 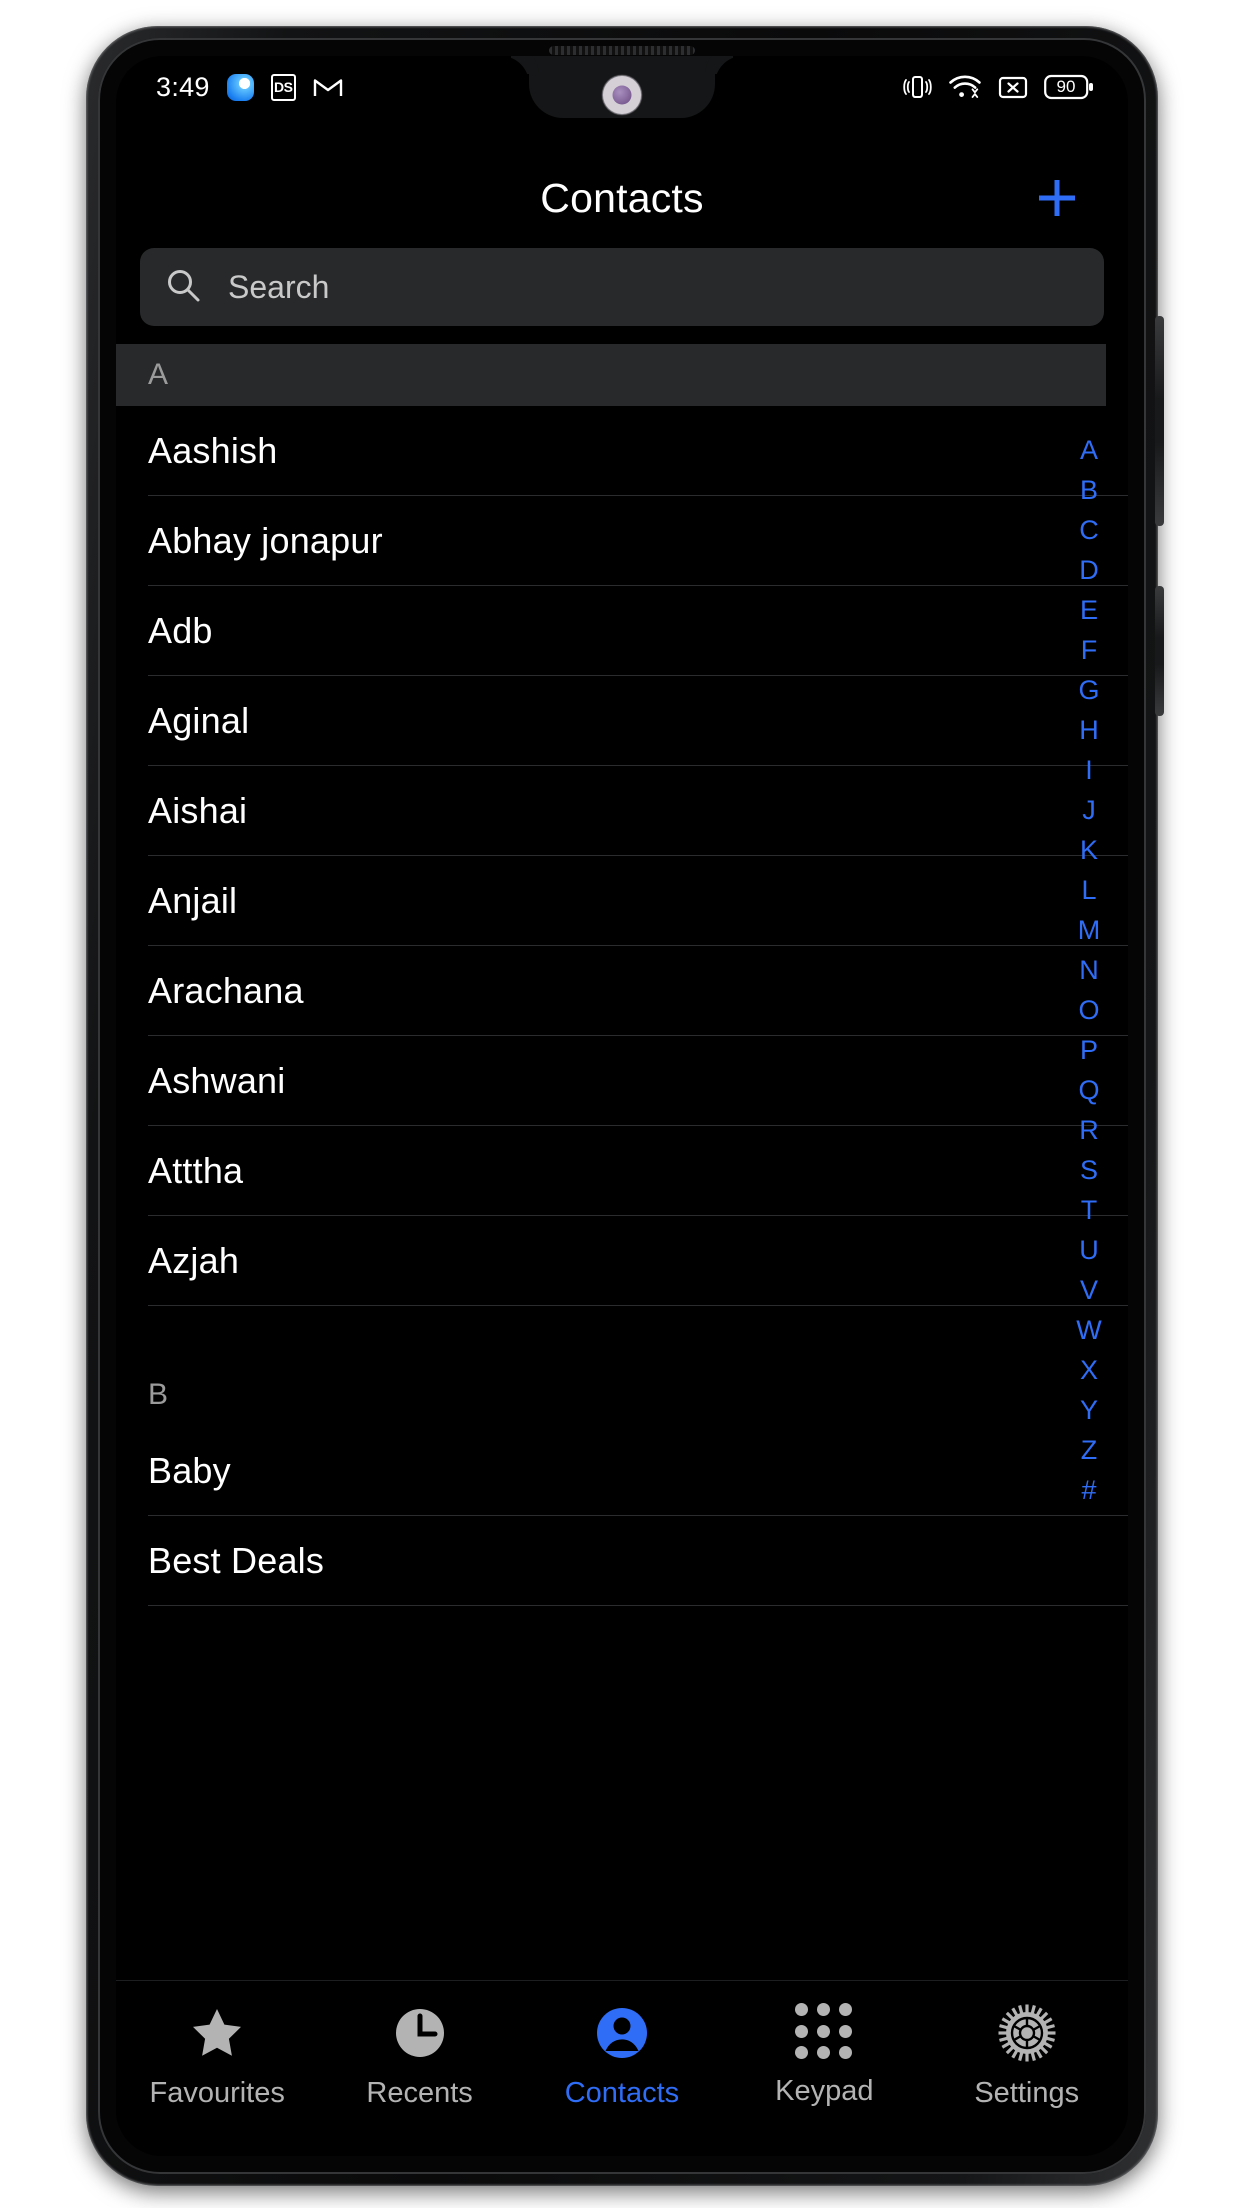 What do you see at coordinates (1089, 890) in the screenshot?
I see `alpha-index-l: L` at bounding box center [1089, 890].